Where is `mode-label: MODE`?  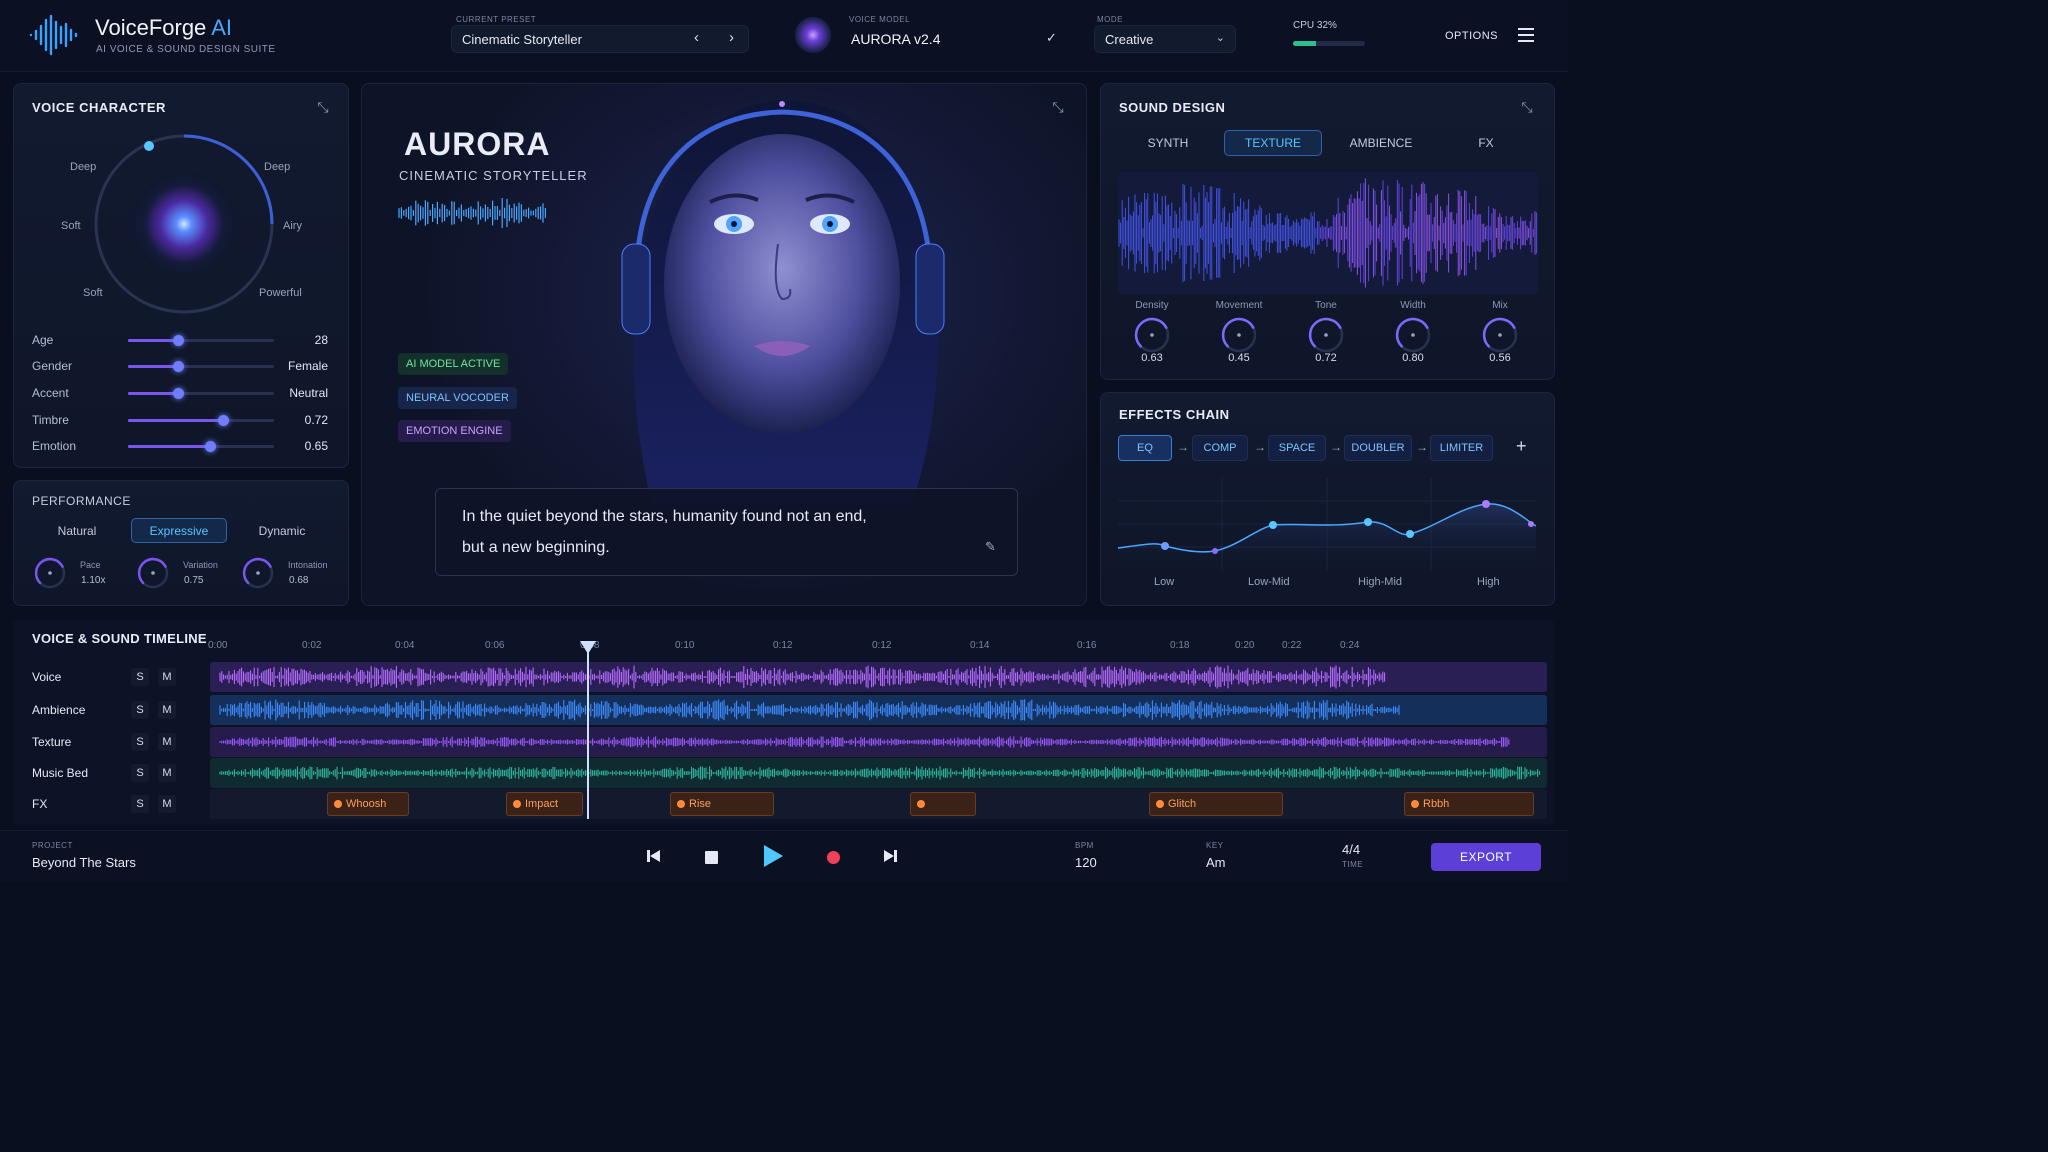
mode-label: MODE is located at coordinates (1110, 19).